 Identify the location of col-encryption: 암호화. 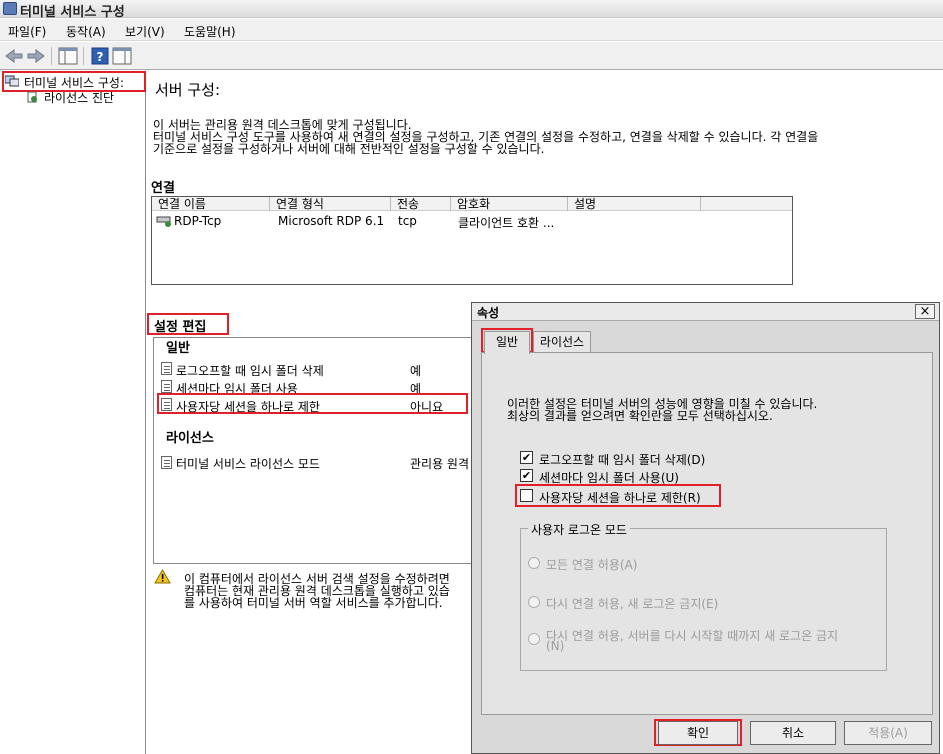
(509, 204).